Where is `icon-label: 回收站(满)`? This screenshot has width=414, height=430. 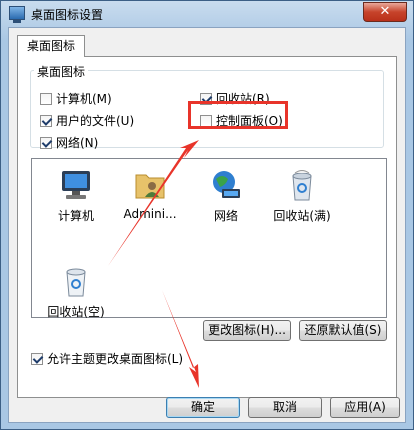 icon-label: 回收站(满) is located at coordinates (302, 216).